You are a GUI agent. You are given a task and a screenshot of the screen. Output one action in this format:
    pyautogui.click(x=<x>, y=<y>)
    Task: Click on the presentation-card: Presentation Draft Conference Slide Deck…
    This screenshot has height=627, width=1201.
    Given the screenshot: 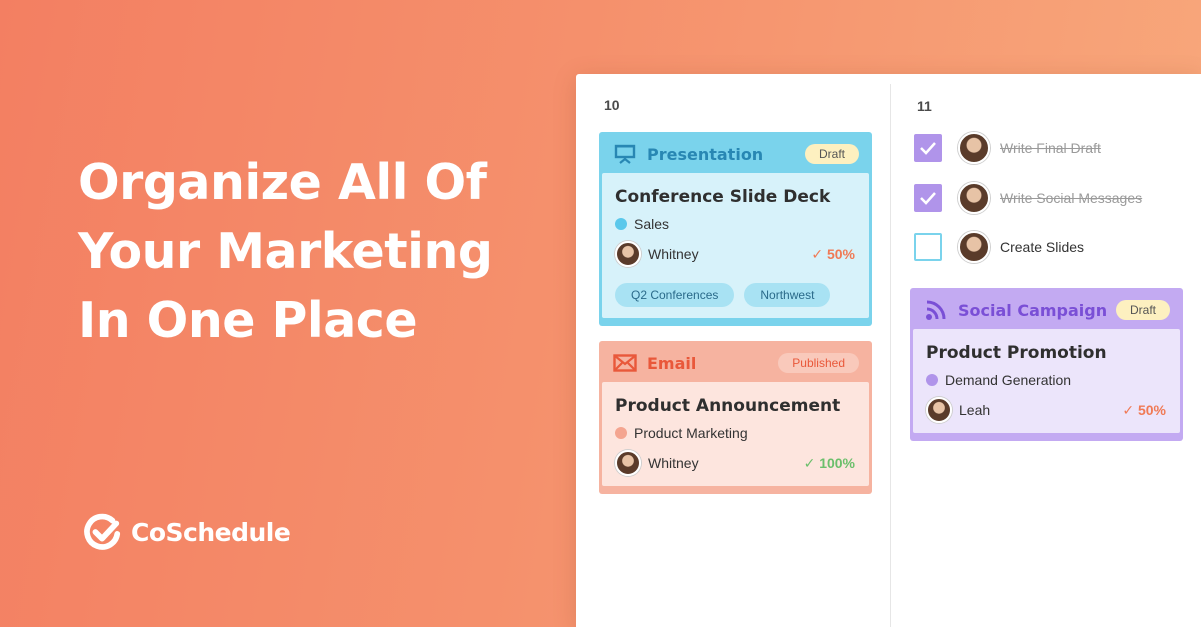 What is the action you would take?
    pyautogui.click(x=735, y=229)
    